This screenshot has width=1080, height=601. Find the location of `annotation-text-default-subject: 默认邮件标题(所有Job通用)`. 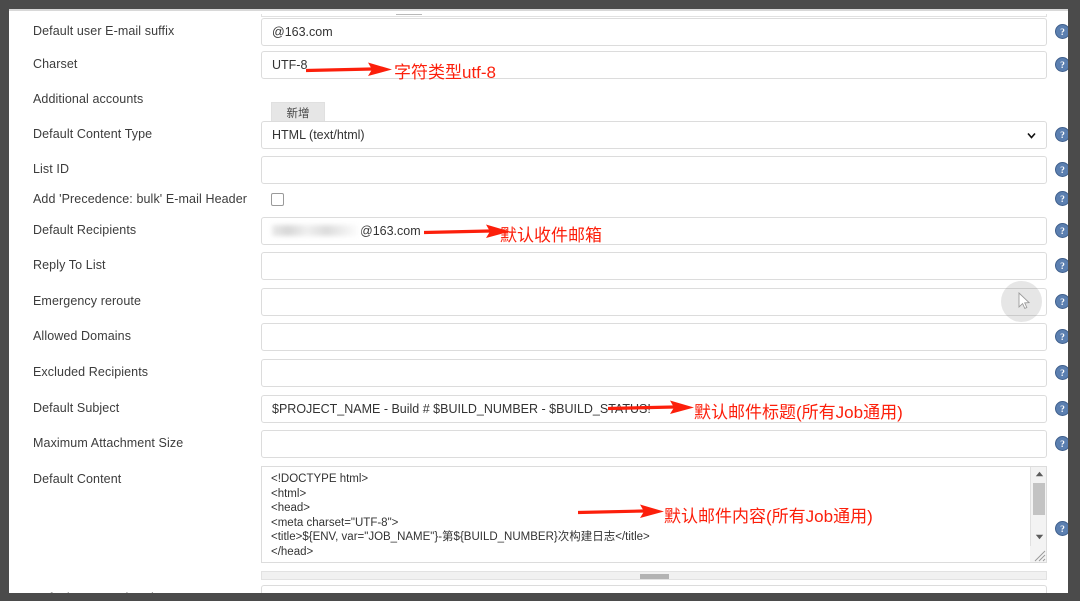

annotation-text-default-subject: 默认邮件标题(所有Job通用) is located at coordinates (798, 412).